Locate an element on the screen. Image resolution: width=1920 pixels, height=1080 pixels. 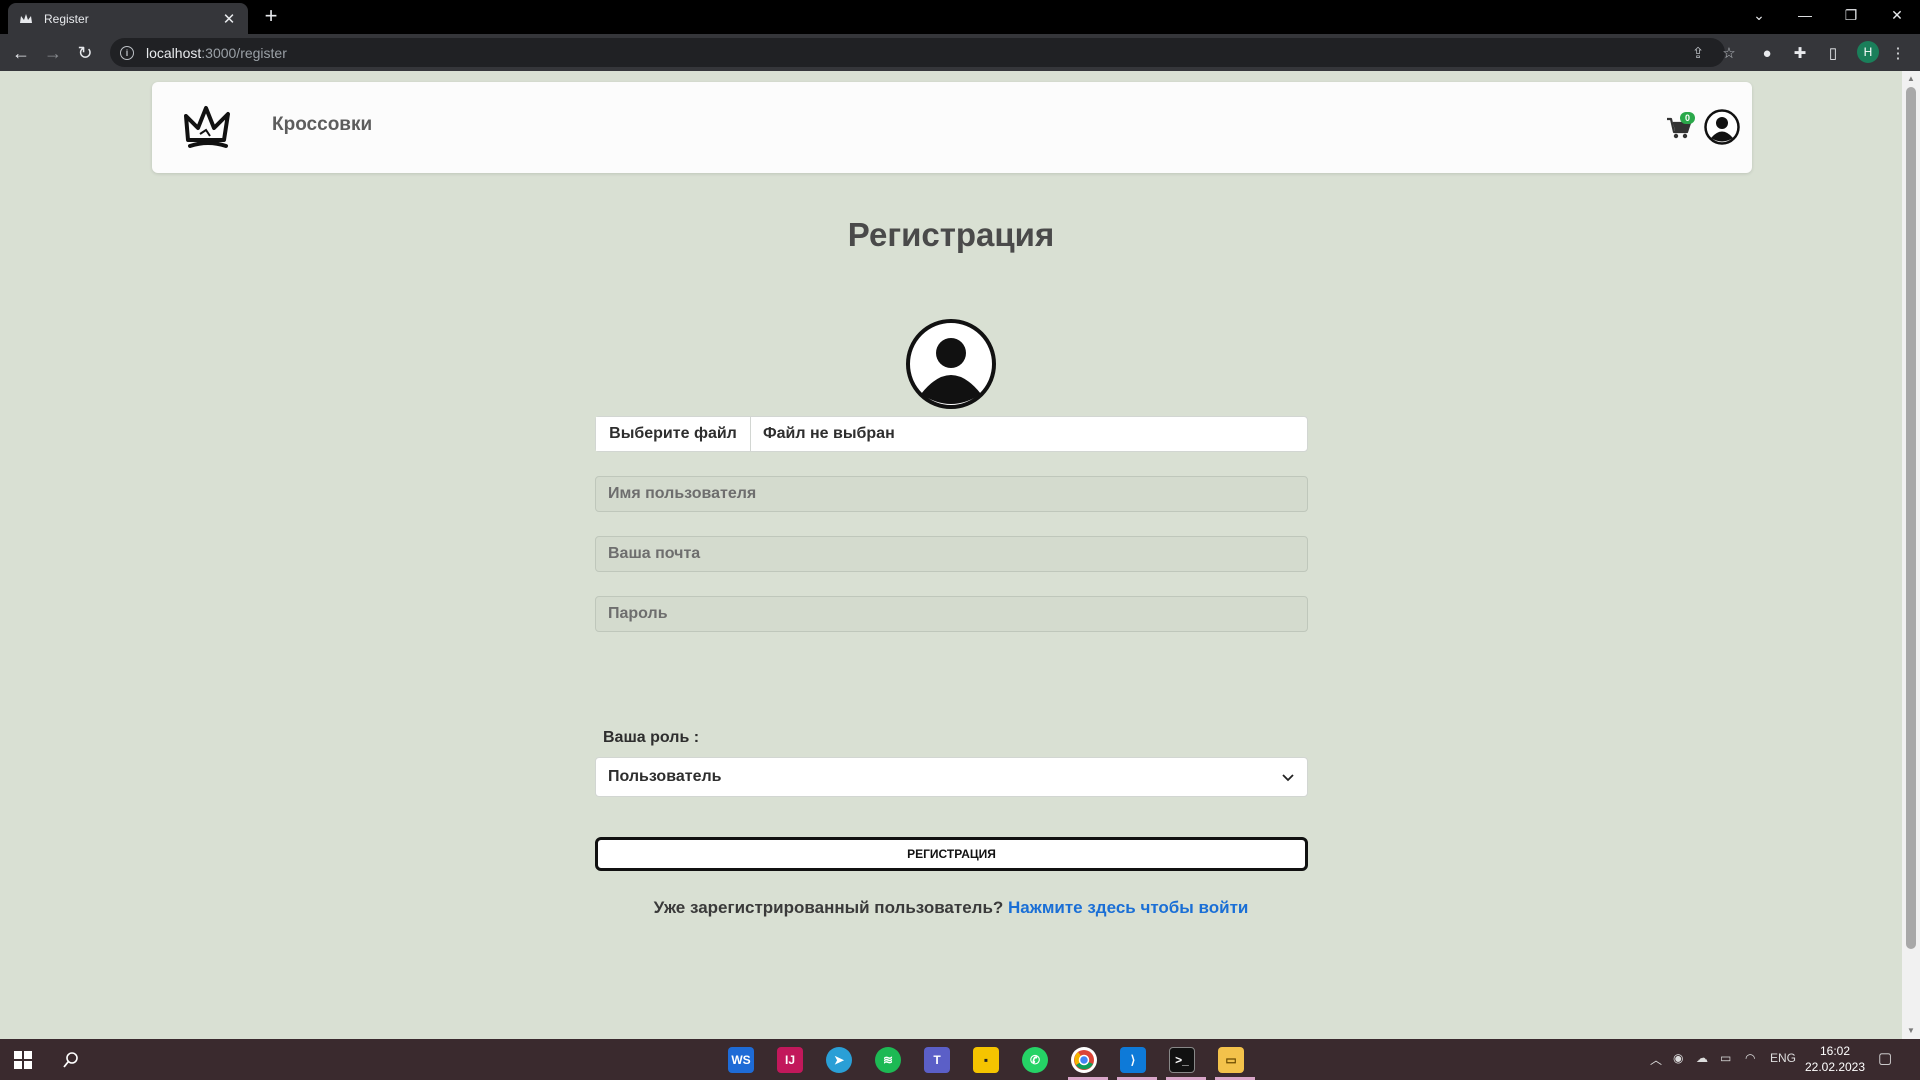
terminal-icon: >_ is located at coordinates (1182, 1060).